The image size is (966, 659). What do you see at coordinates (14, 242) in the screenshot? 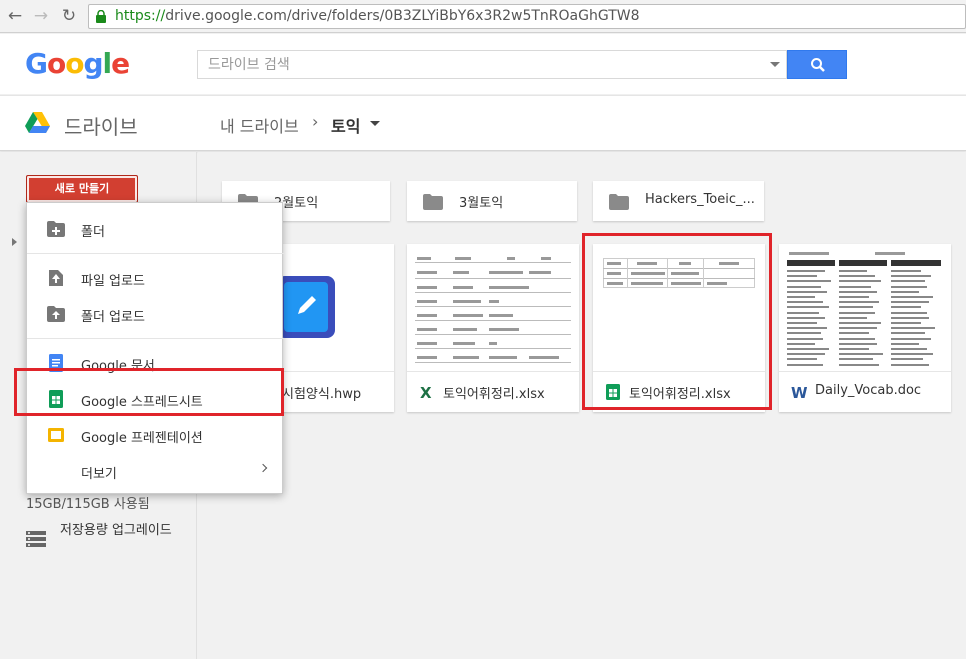
I see `expand-arrow-icon` at bounding box center [14, 242].